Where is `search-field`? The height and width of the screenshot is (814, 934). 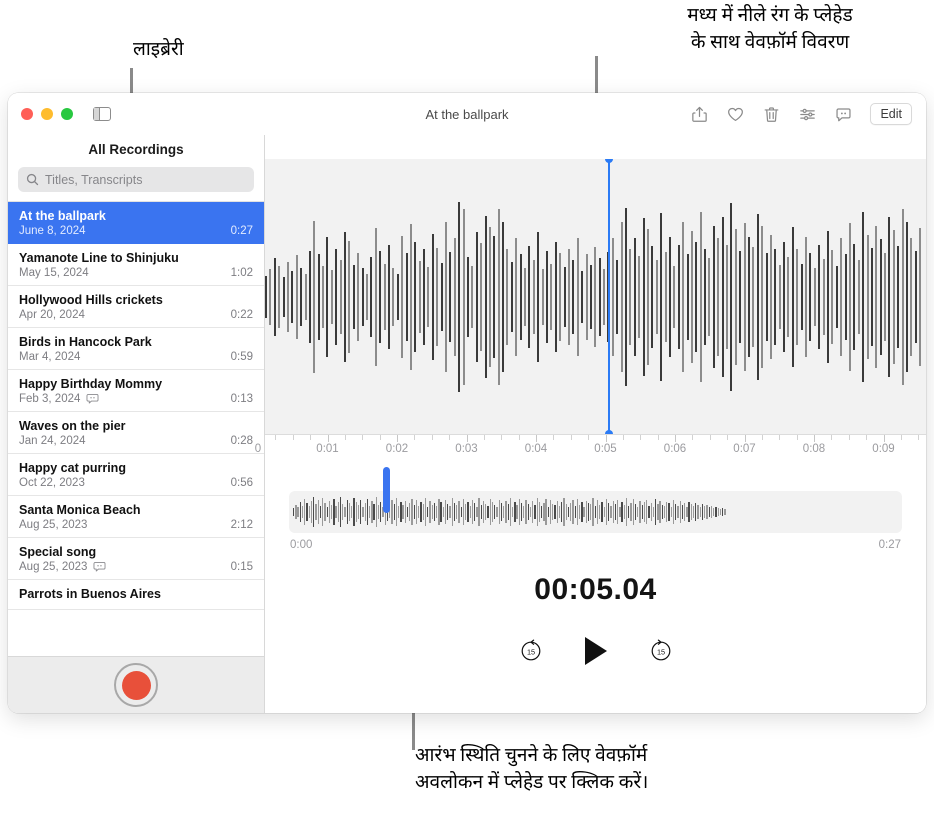 search-field is located at coordinates (136, 179).